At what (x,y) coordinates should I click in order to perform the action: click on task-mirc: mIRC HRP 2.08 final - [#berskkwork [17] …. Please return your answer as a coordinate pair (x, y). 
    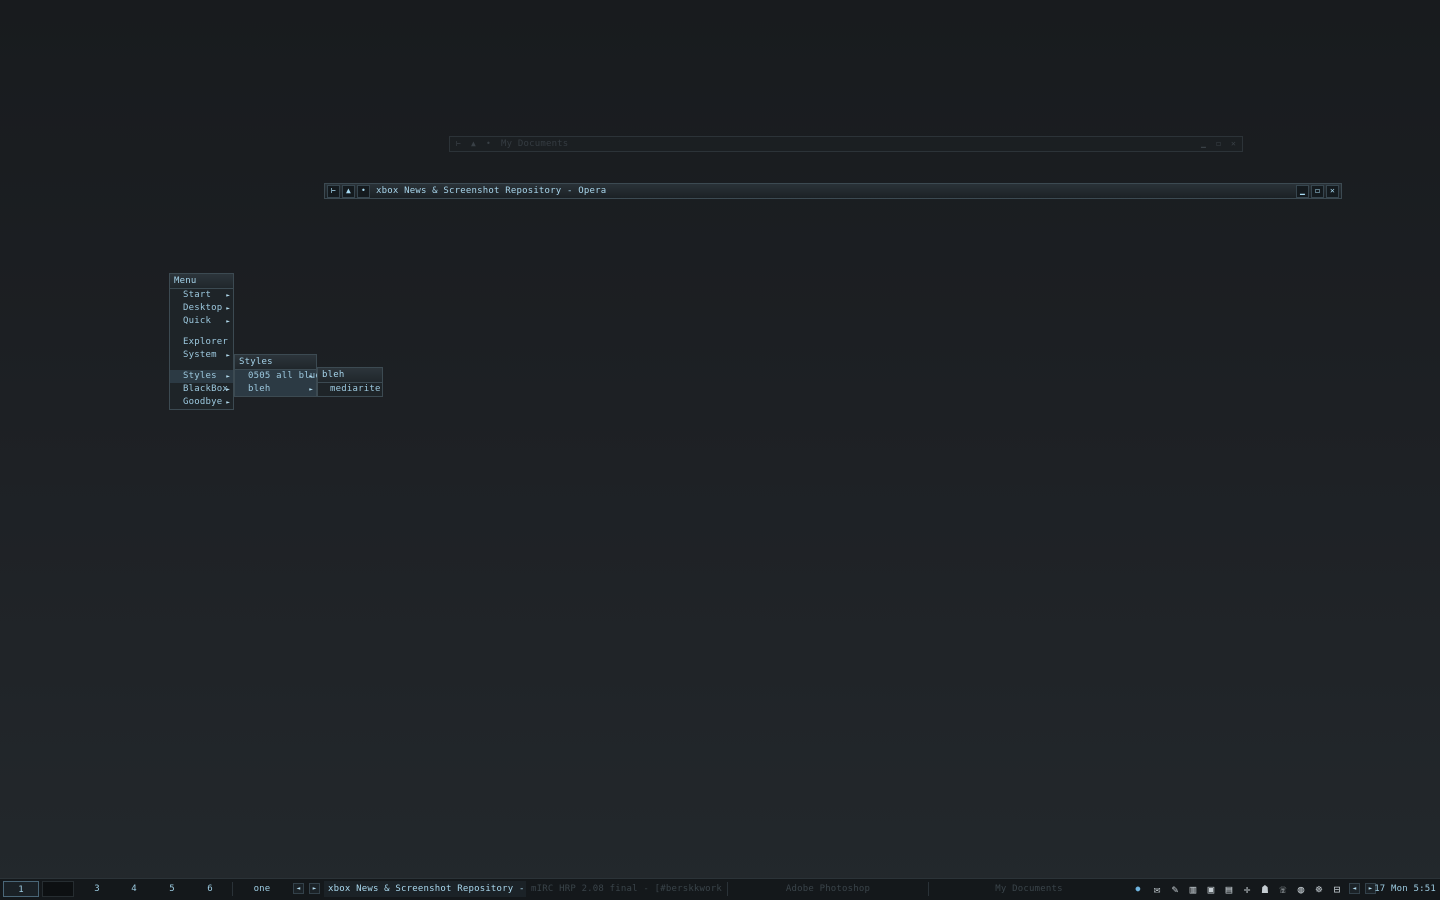
    Looking at the image, I should click on (626, 889).